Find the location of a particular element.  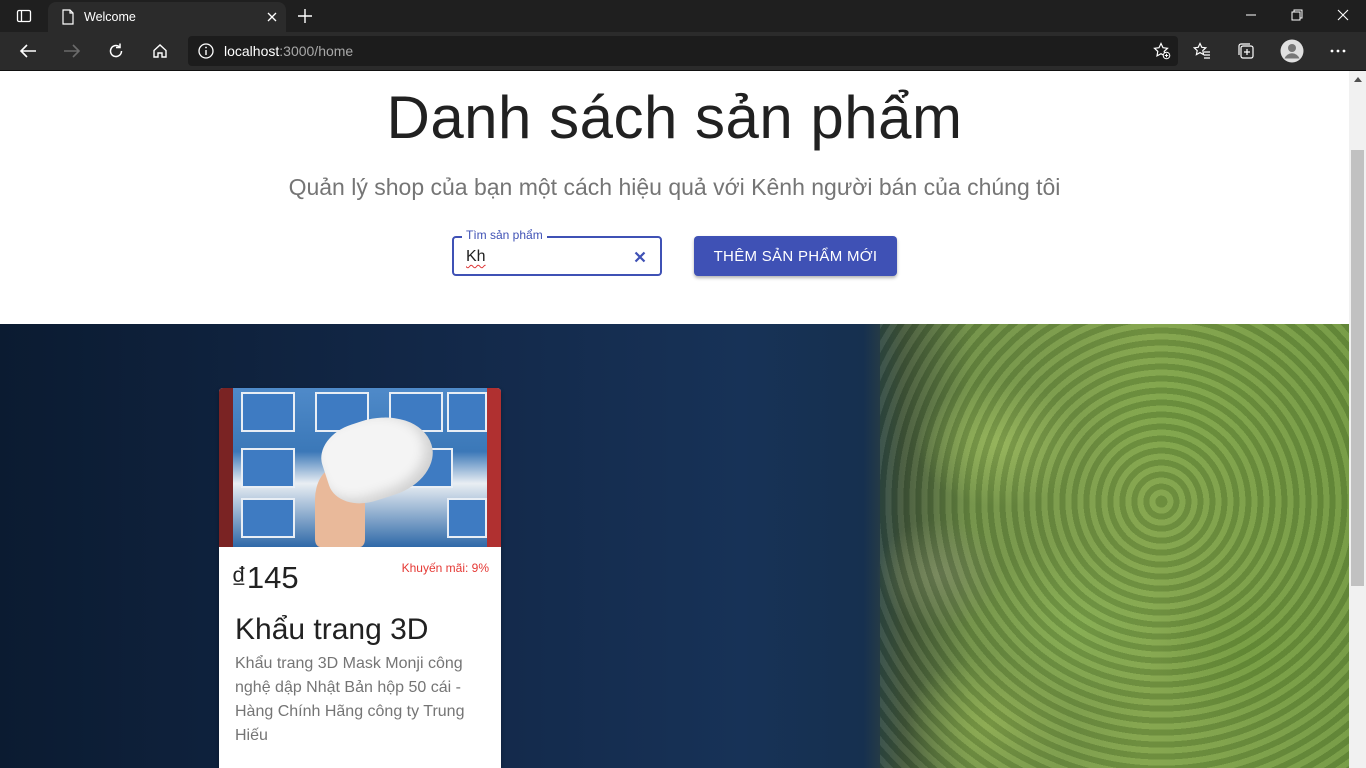

clear-search-icon is located at coordinates (640, 257).